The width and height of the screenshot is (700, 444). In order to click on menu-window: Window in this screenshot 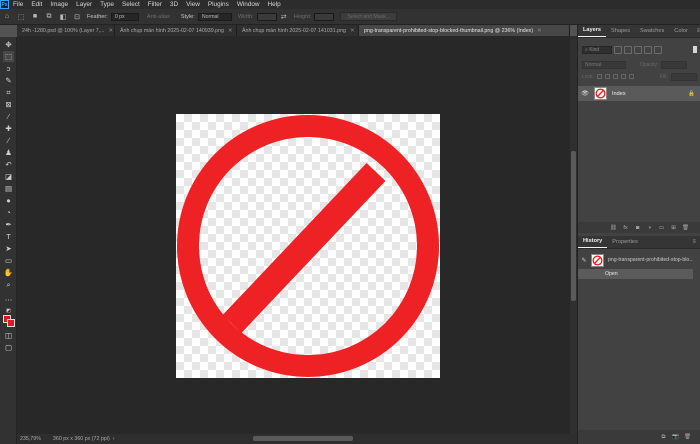, I will do `click(248, 4)`.